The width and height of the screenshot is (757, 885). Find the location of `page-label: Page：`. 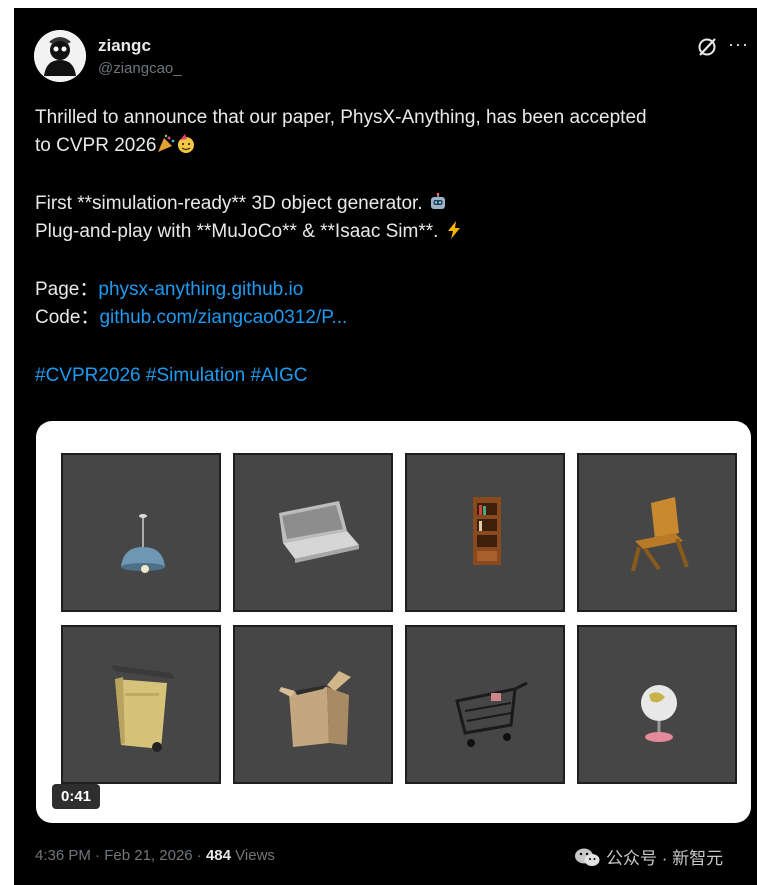

page-label: Page： is located at coordinates (67, 289).